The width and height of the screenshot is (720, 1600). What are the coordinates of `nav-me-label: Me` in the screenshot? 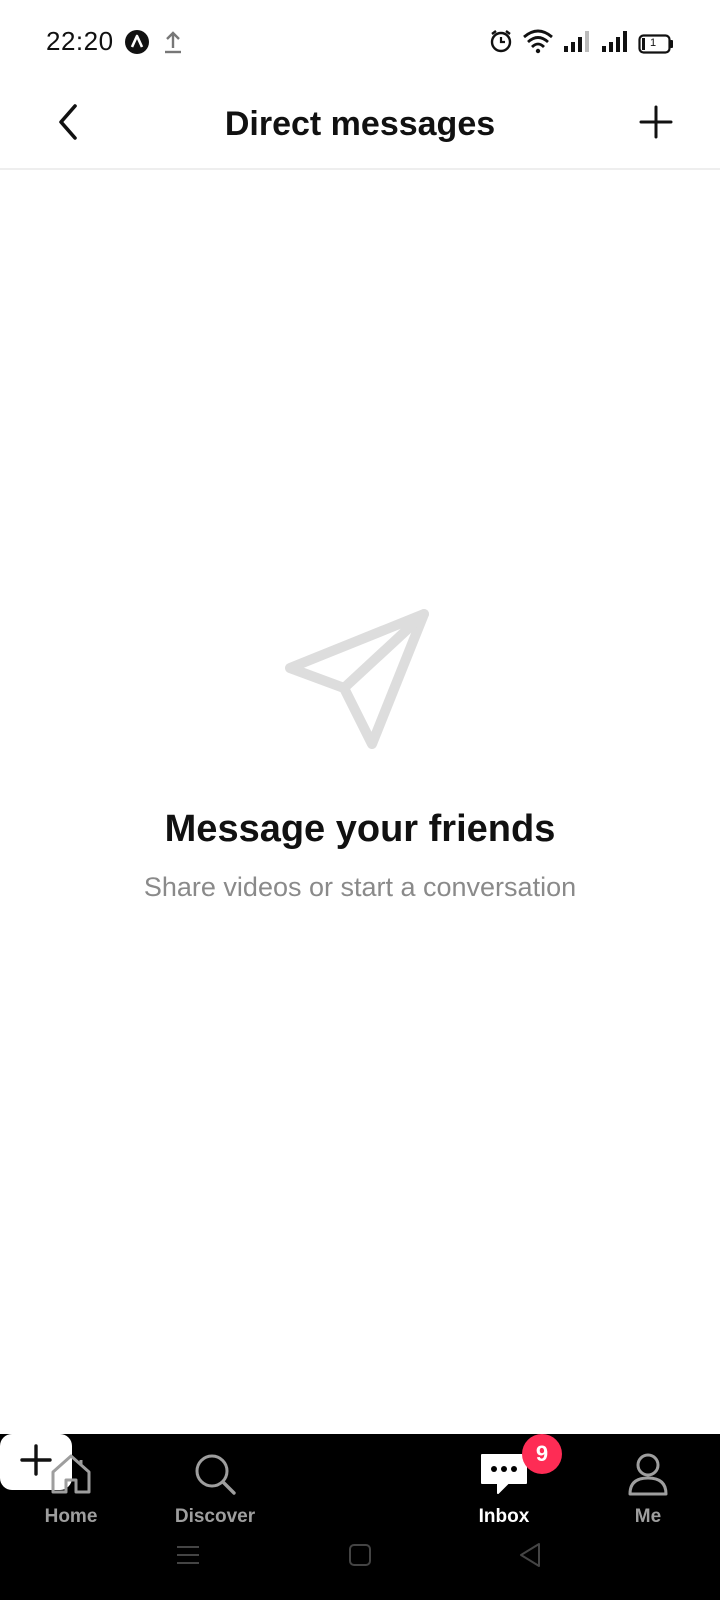 It's located at (648, 1516).